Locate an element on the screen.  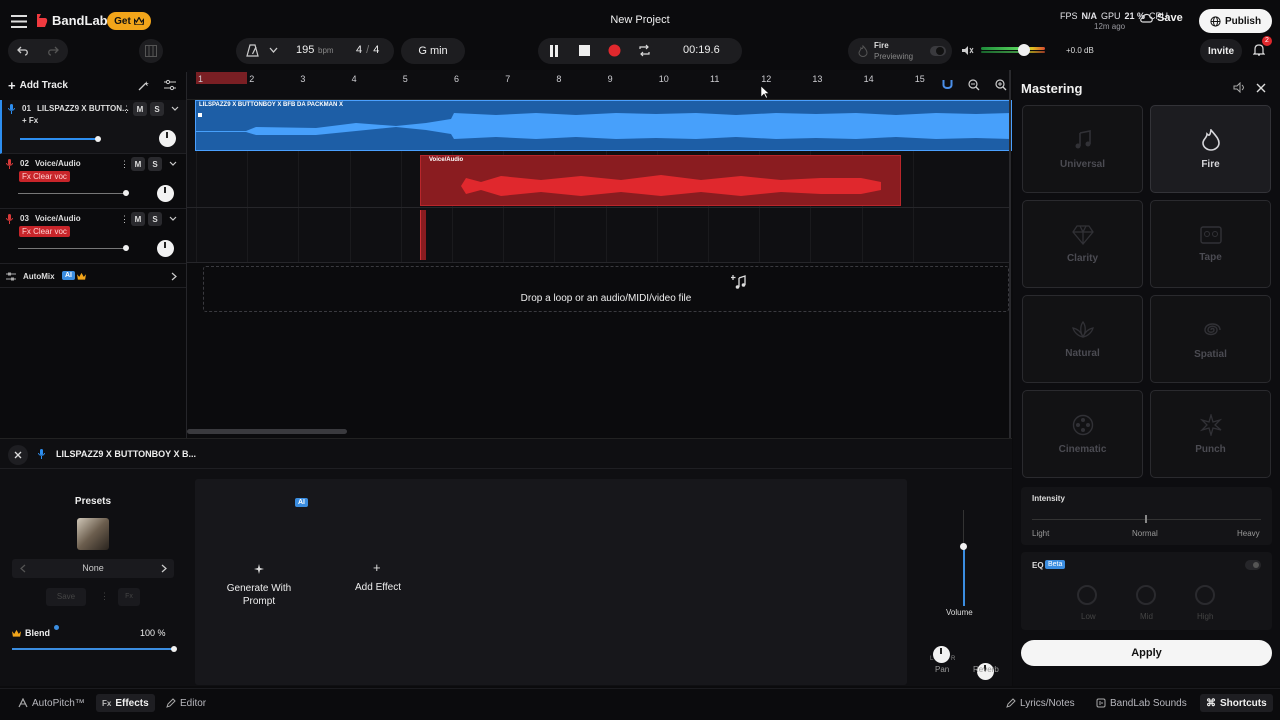
redo-icon is located at coordinates (53, 51).